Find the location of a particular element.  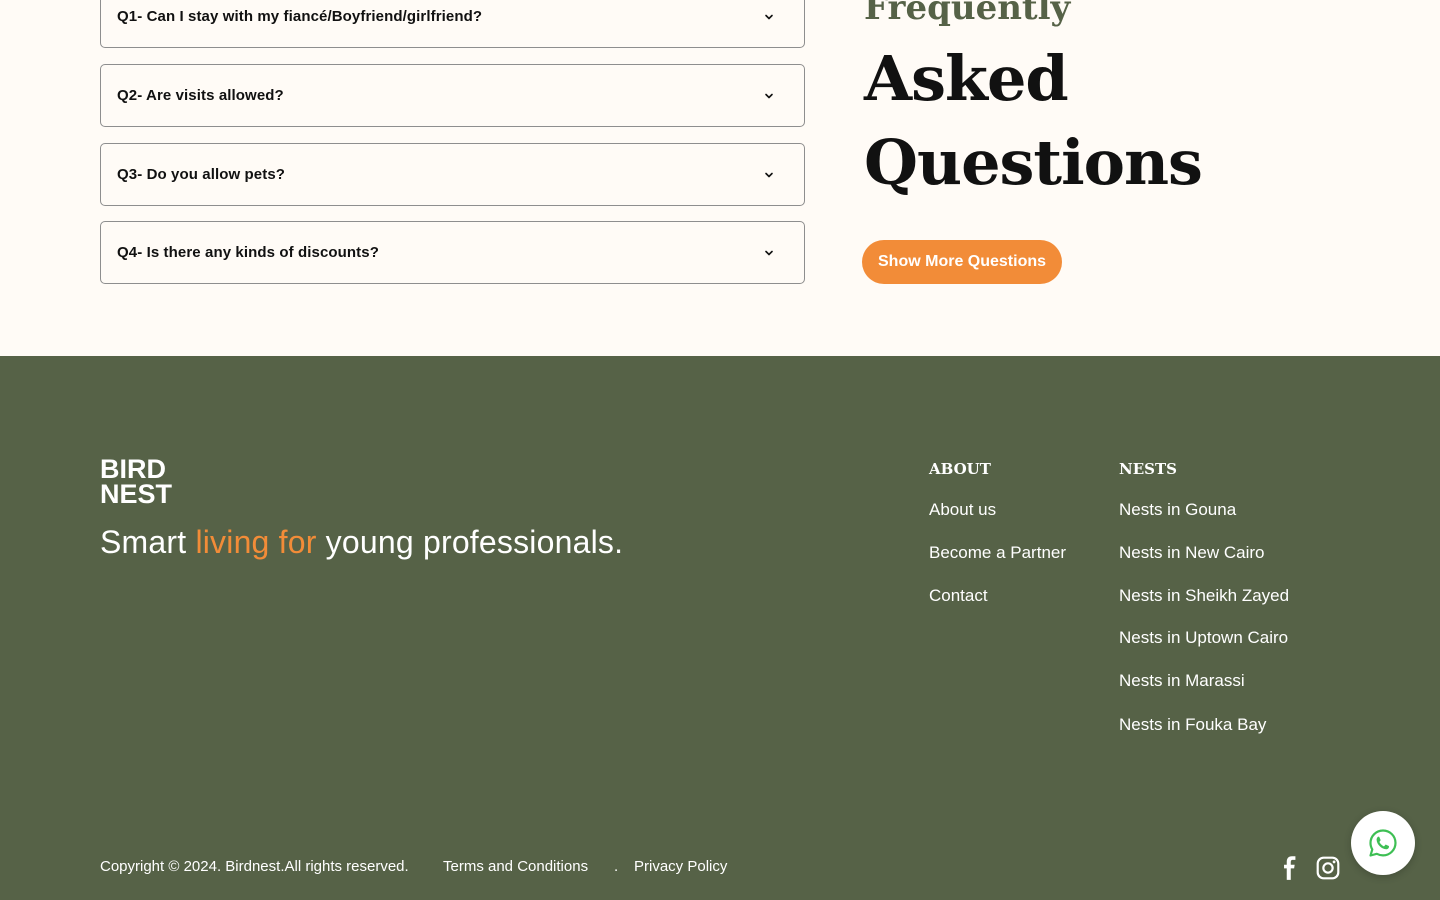

tagline-part-2: young professionals. is located at coordinates (470, 542).